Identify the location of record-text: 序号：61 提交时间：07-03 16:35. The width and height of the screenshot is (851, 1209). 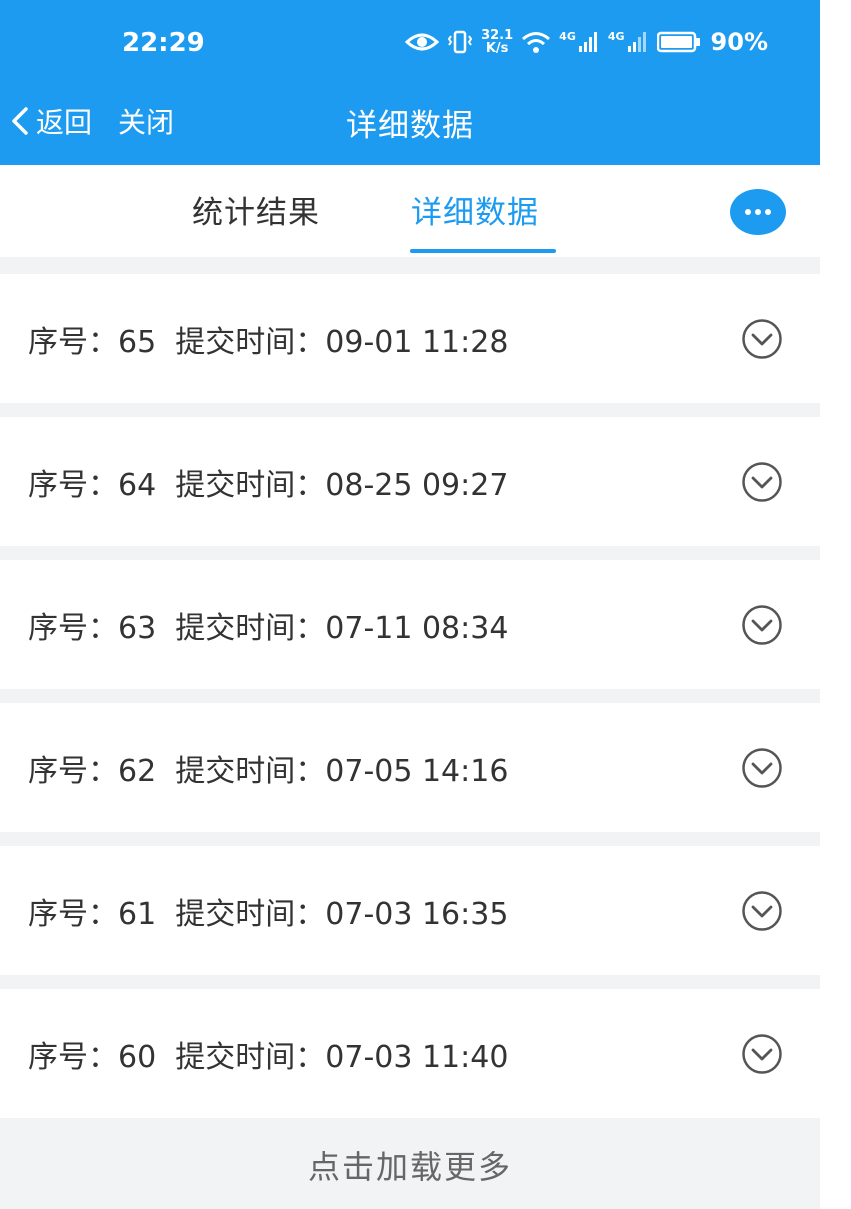
(268, 914).